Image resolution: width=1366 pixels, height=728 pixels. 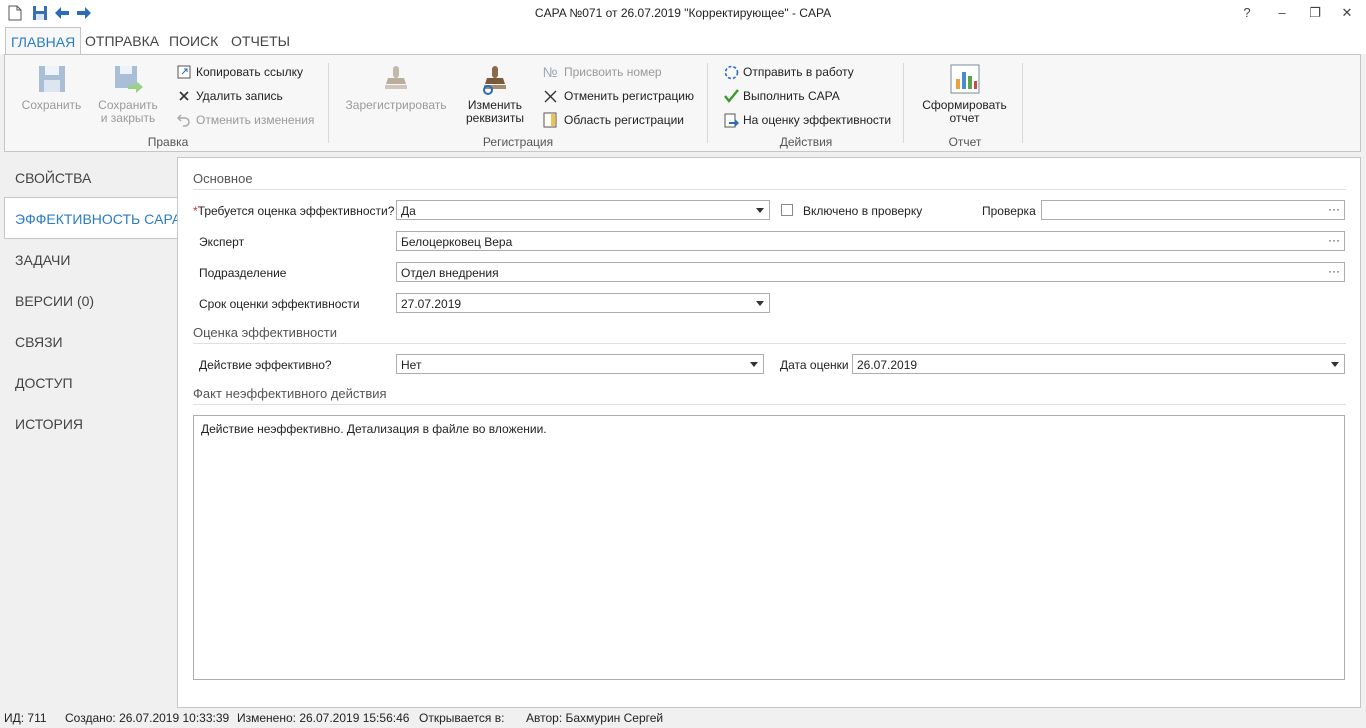 What do you see at coordinates (245, 120) in the screenshot?
I see `undo-changes-button: Отменить изменения` at bounding box center [245, 120].